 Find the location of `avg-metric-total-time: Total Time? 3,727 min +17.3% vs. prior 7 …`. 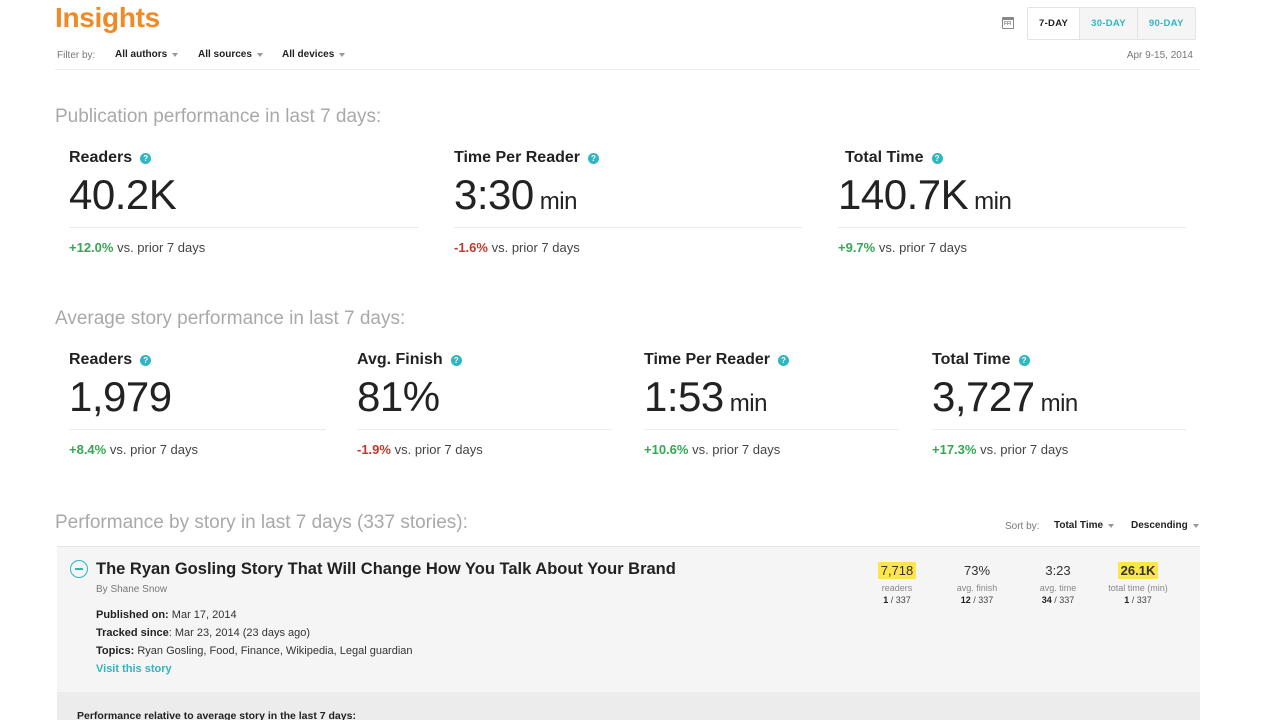

avg-metric-total-time: Total Time? 3,727 min +17.3% vs. prior 7 … is located at coordinates (1059, 404).